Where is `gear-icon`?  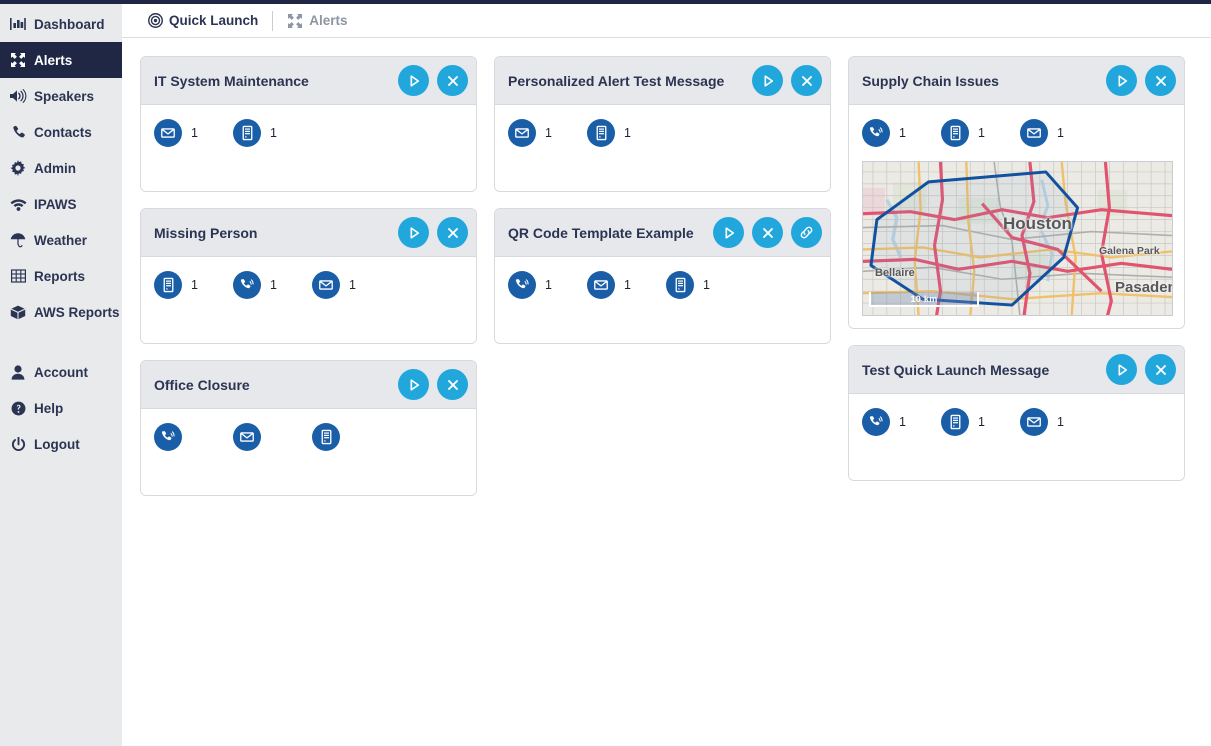
gear-icon is located at coordinates (18, 168).